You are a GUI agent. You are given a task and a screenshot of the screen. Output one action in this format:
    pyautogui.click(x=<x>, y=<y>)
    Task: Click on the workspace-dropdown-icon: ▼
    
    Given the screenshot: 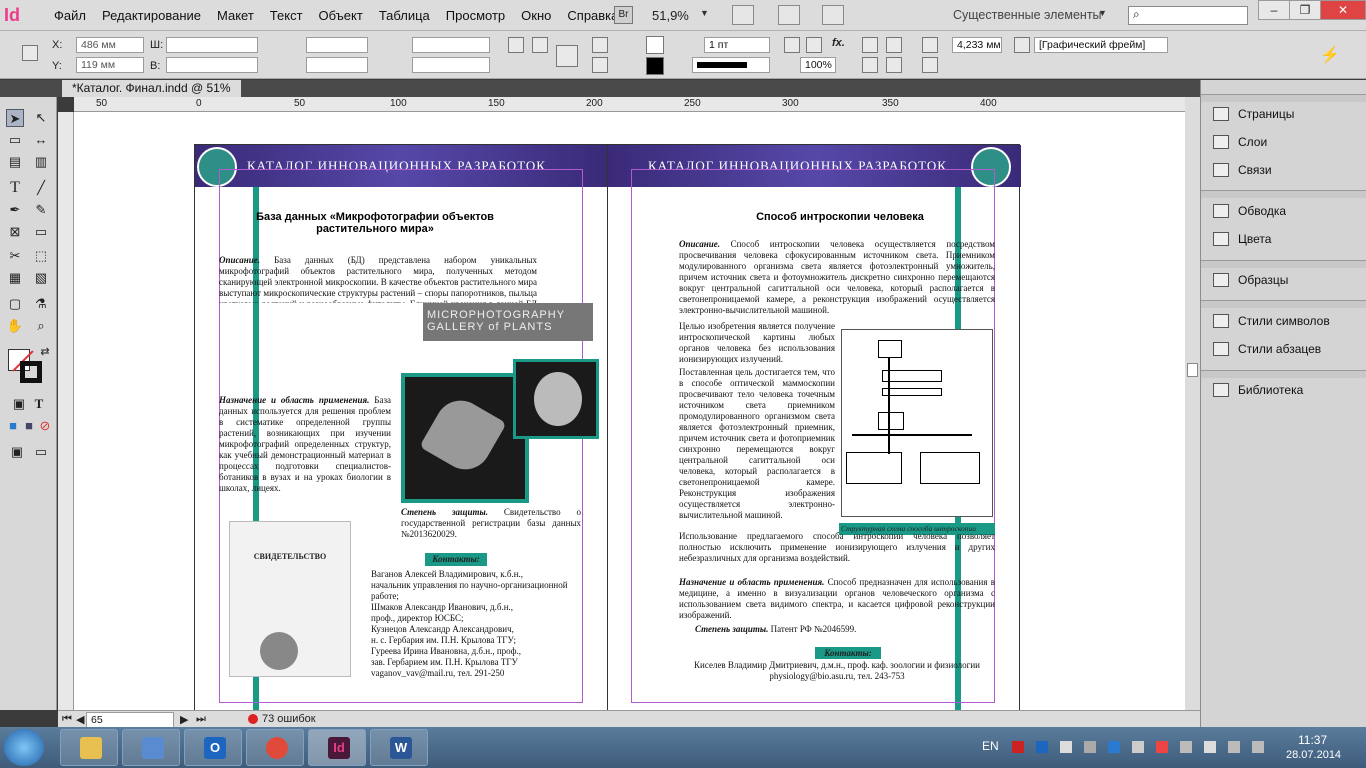 What is the action you would take?
    pyautogui.click(x=1102, y=13)
    